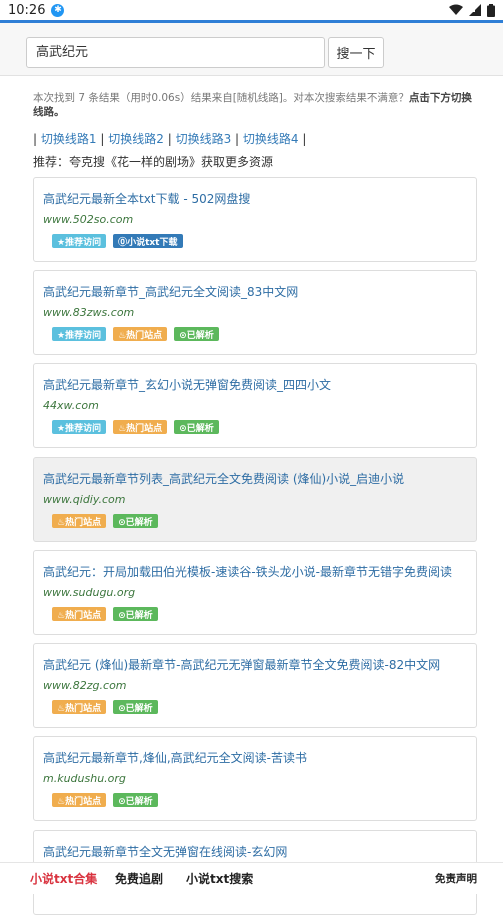 Image resolution: width=503 pixels, height=915 pixels. I want to click on status-icons, so click(472, 10).